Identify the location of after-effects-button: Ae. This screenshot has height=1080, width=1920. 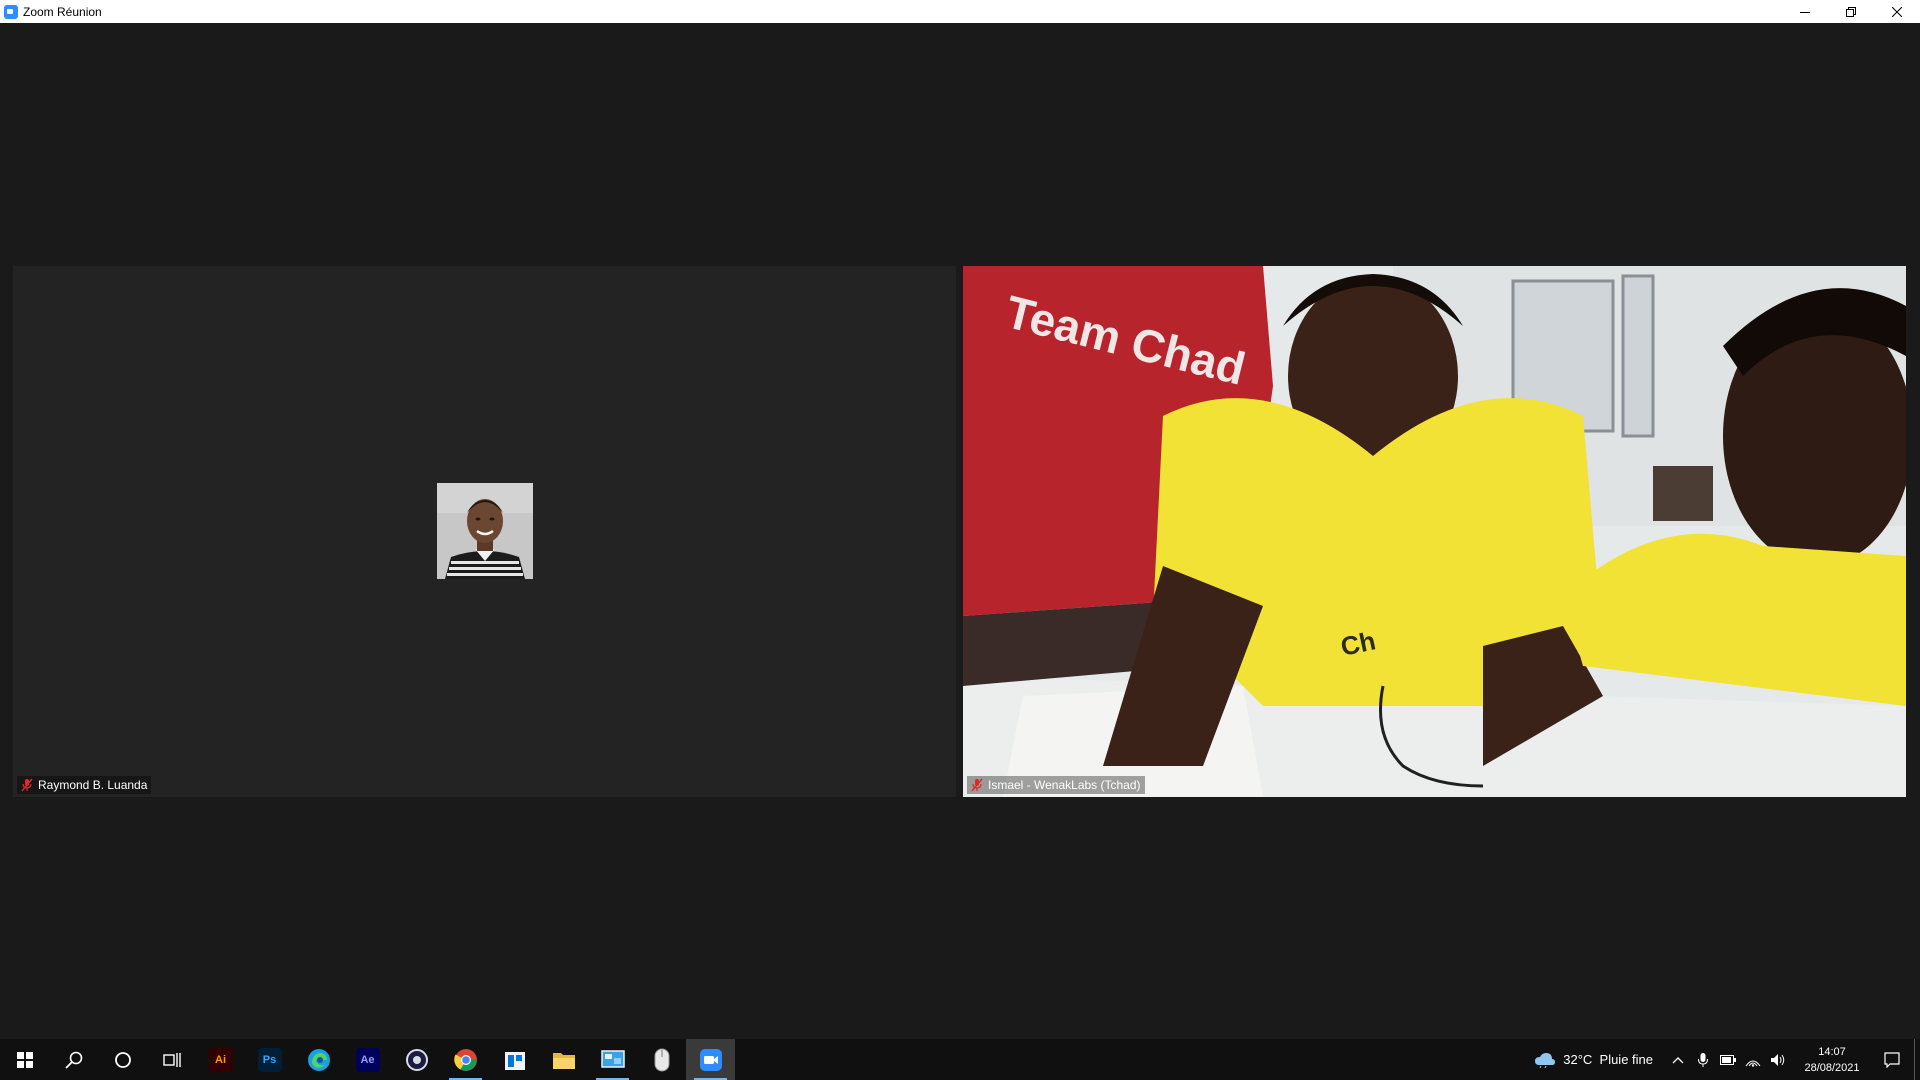
(367, 1059).